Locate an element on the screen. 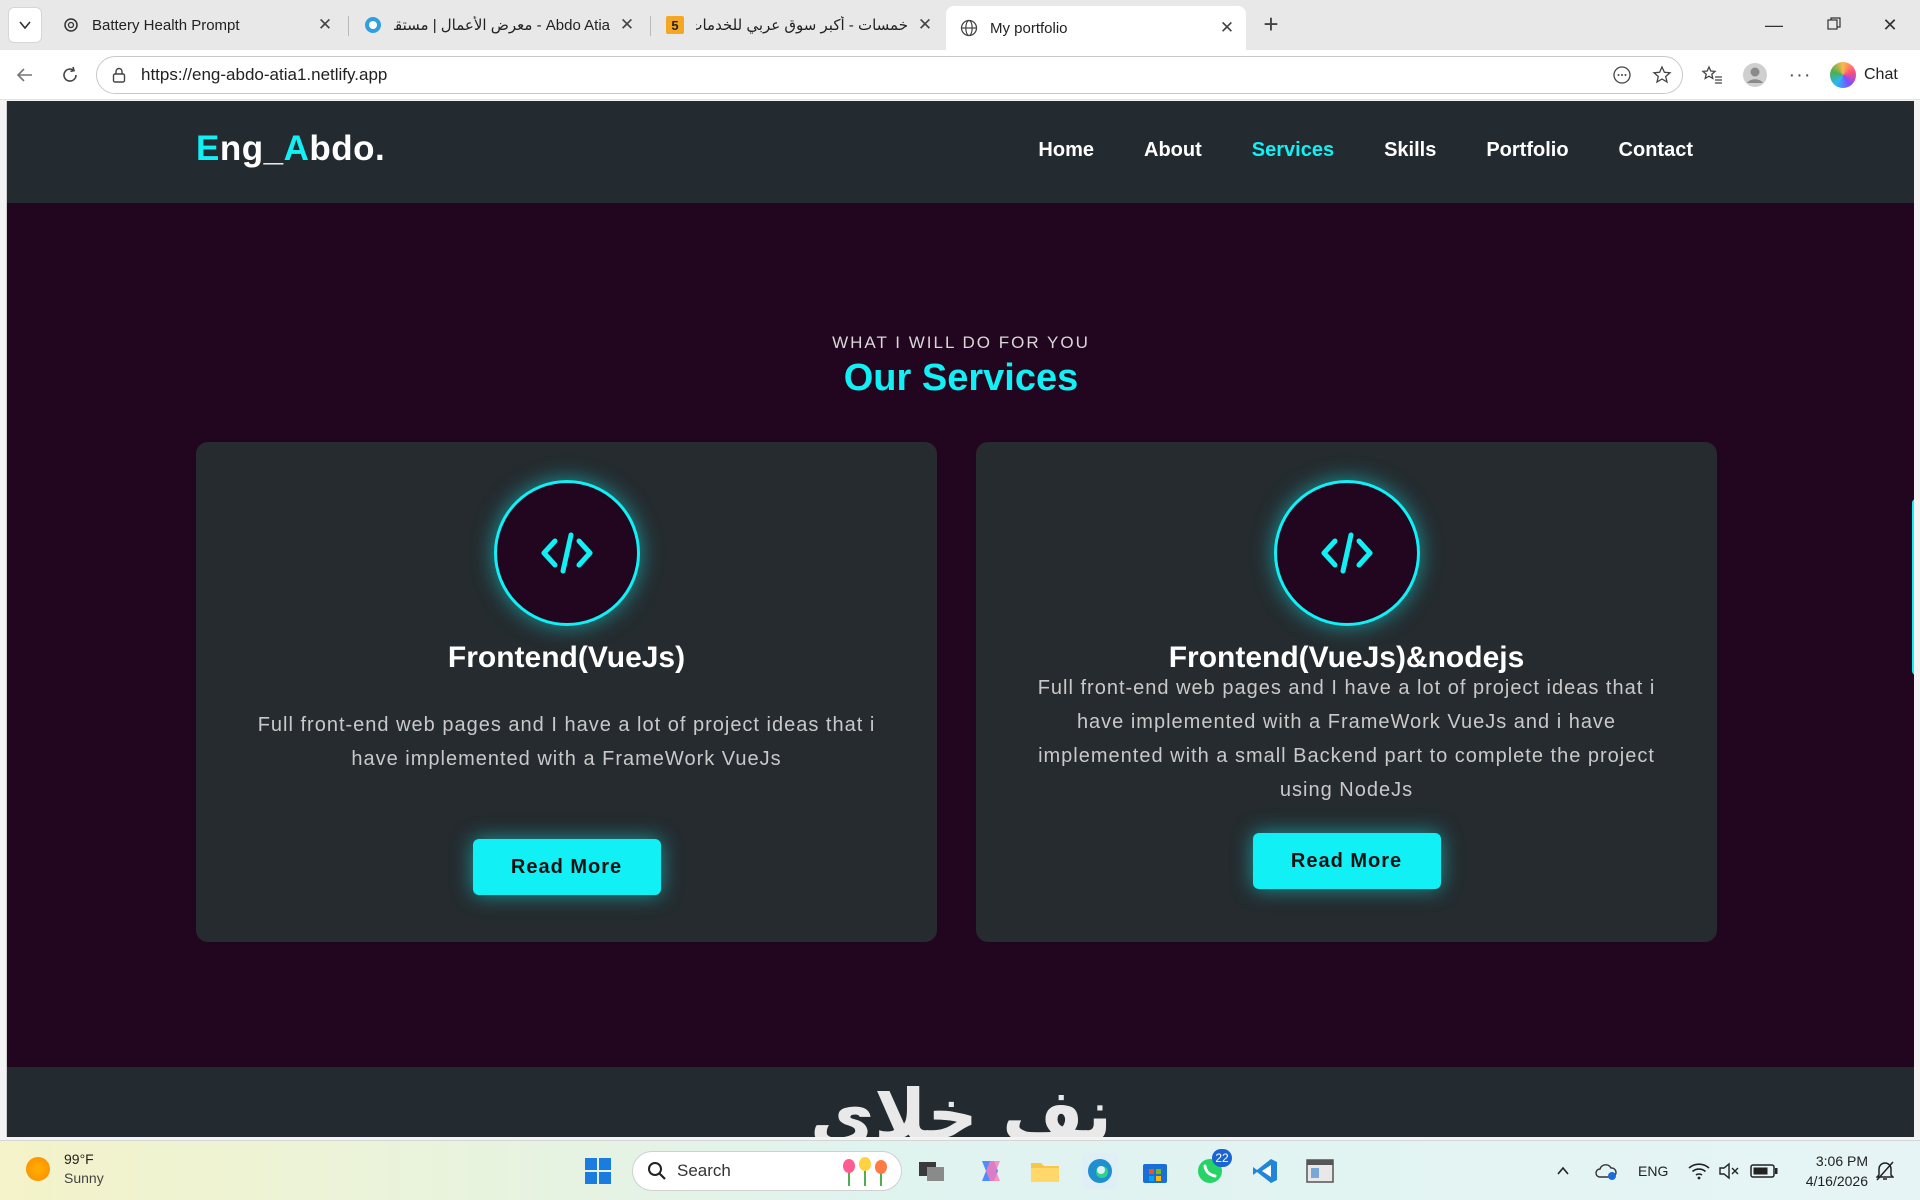 The image size is (1920, 1200). whatsapp-badge: 22 is located at coordinates (1222, 1158).